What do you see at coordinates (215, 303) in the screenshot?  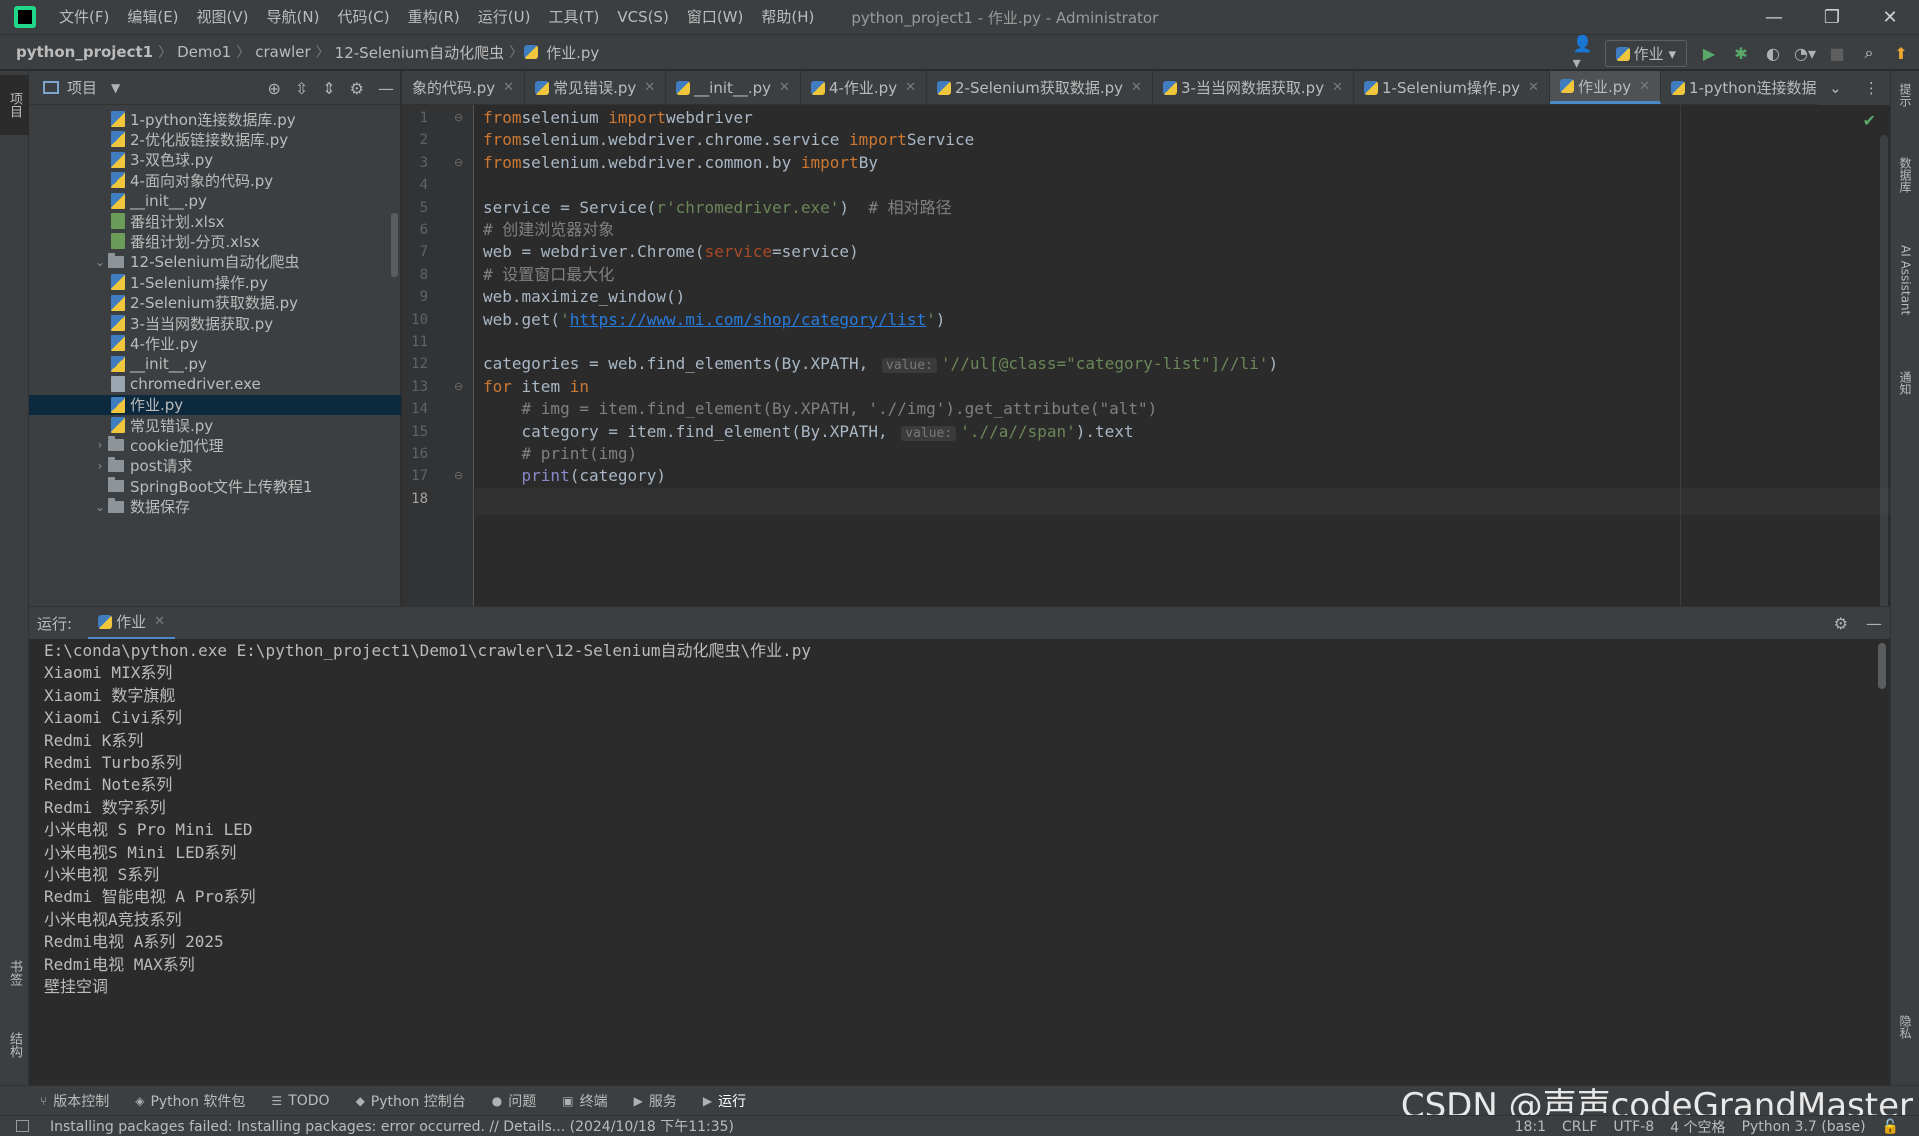 I see `tree-item: 2-Selenium获取数据.py` at bounding box center [215, 303].